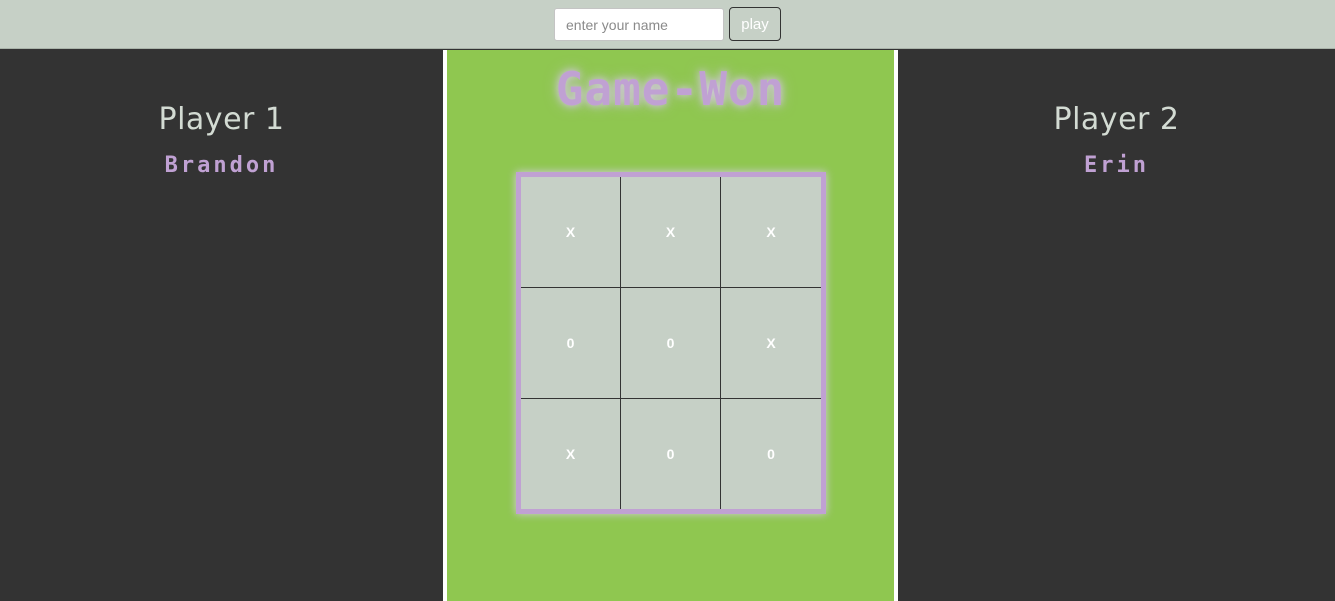 The width and height of the screenshot is (1335, 601). I want to click on board-cell-2-0: X, so click(571, 454).